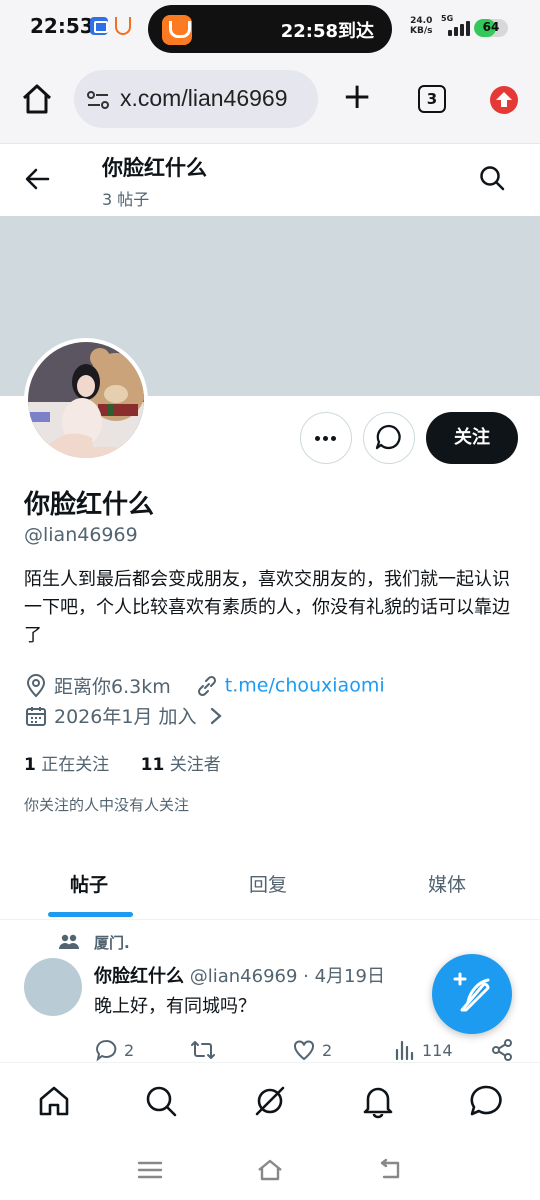 The width and height of the screenshot is (540, 1200). I want to click on share-icon, so click(502, 1050).